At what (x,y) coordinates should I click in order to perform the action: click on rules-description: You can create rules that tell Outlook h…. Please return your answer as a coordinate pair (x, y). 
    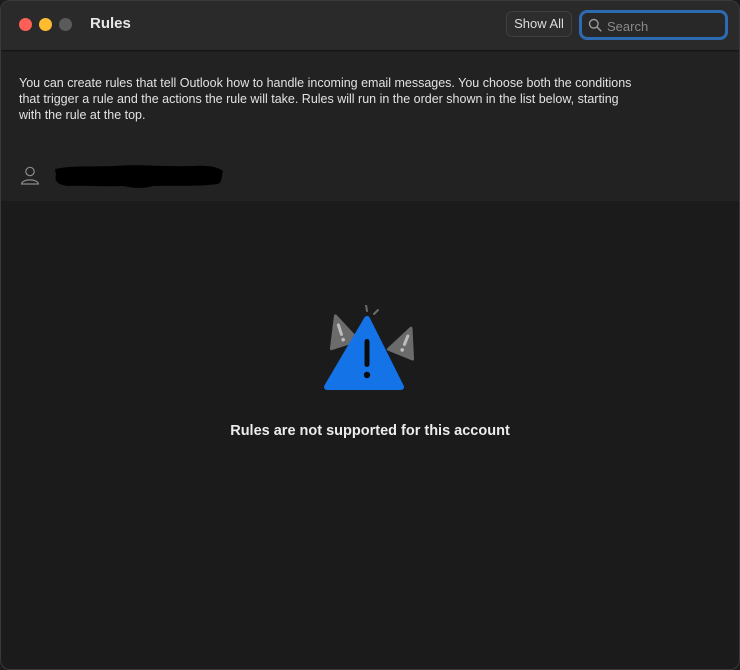
    Looking at the image, I should click on (325, 99).